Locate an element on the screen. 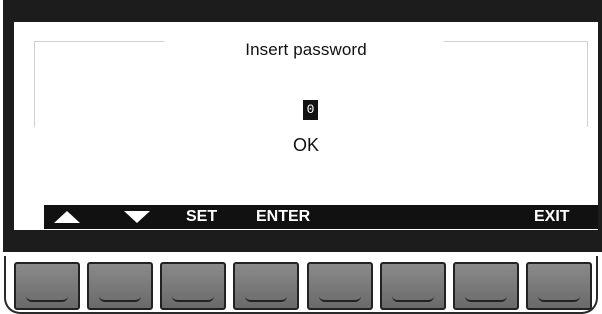  exit-softkey: EXIT is located at coordinates (552, 217).